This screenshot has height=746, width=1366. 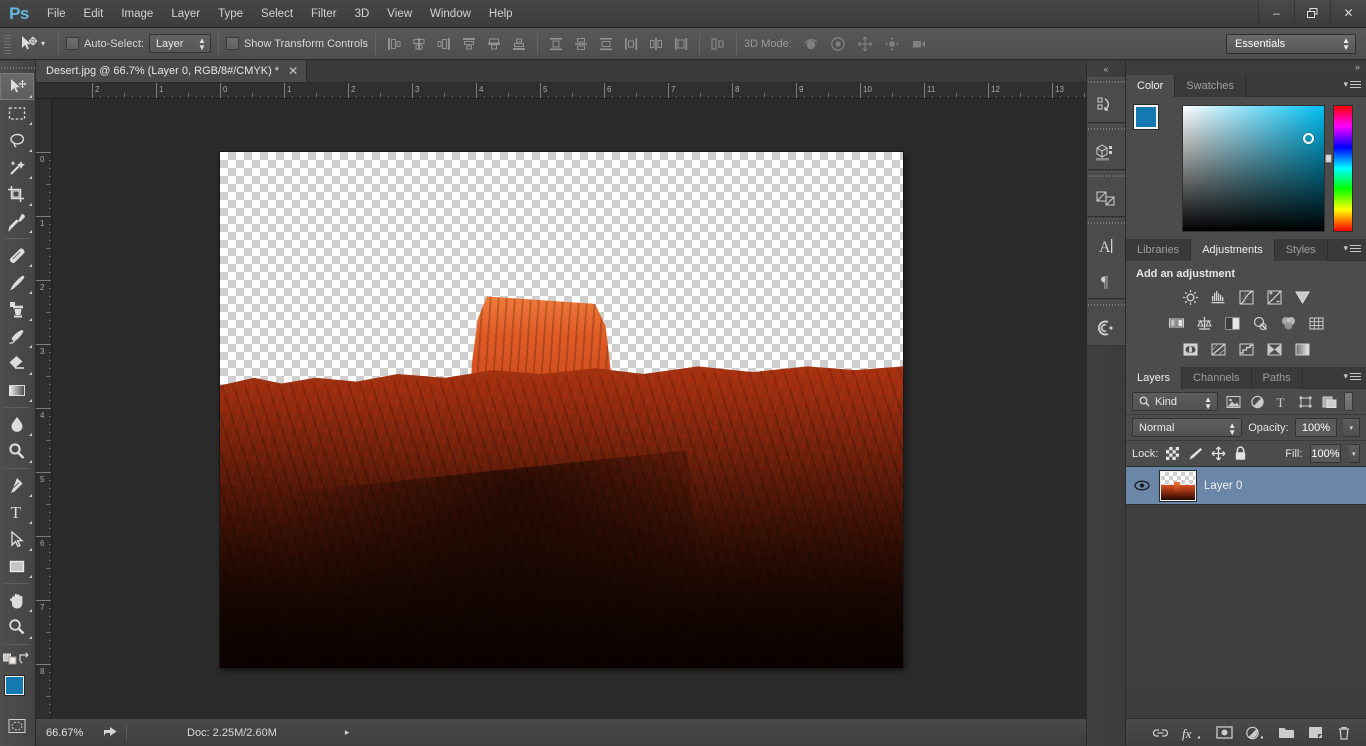 I want to click on roll-3d-icon, so click(x=838, y=44).